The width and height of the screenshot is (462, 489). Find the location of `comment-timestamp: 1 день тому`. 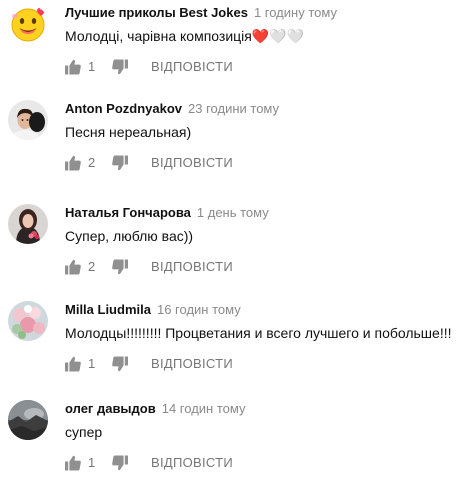

comment-timestamp: 1 день тому is located at coordinates (233, 212).